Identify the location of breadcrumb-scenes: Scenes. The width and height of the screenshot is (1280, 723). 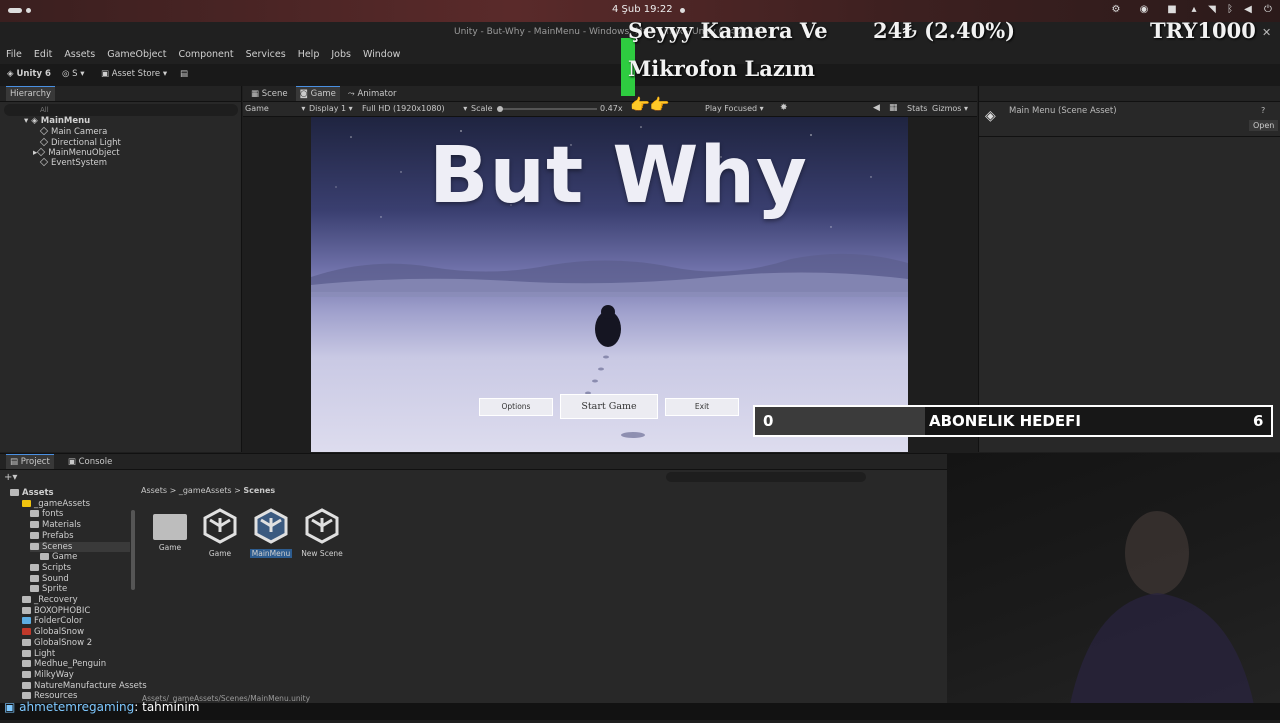
(259, 490).